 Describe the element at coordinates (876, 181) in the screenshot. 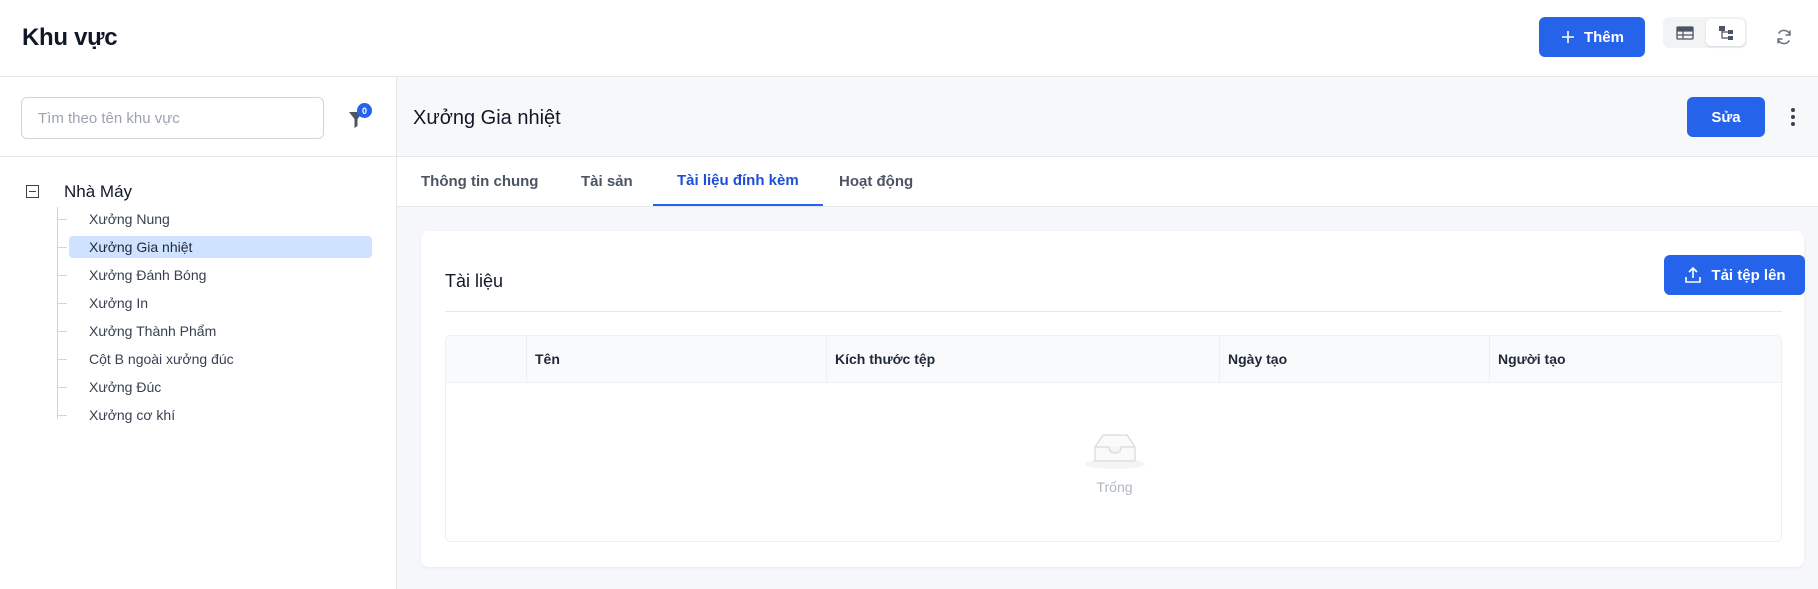

I see `tab-activity: Hoạt động` at that location.